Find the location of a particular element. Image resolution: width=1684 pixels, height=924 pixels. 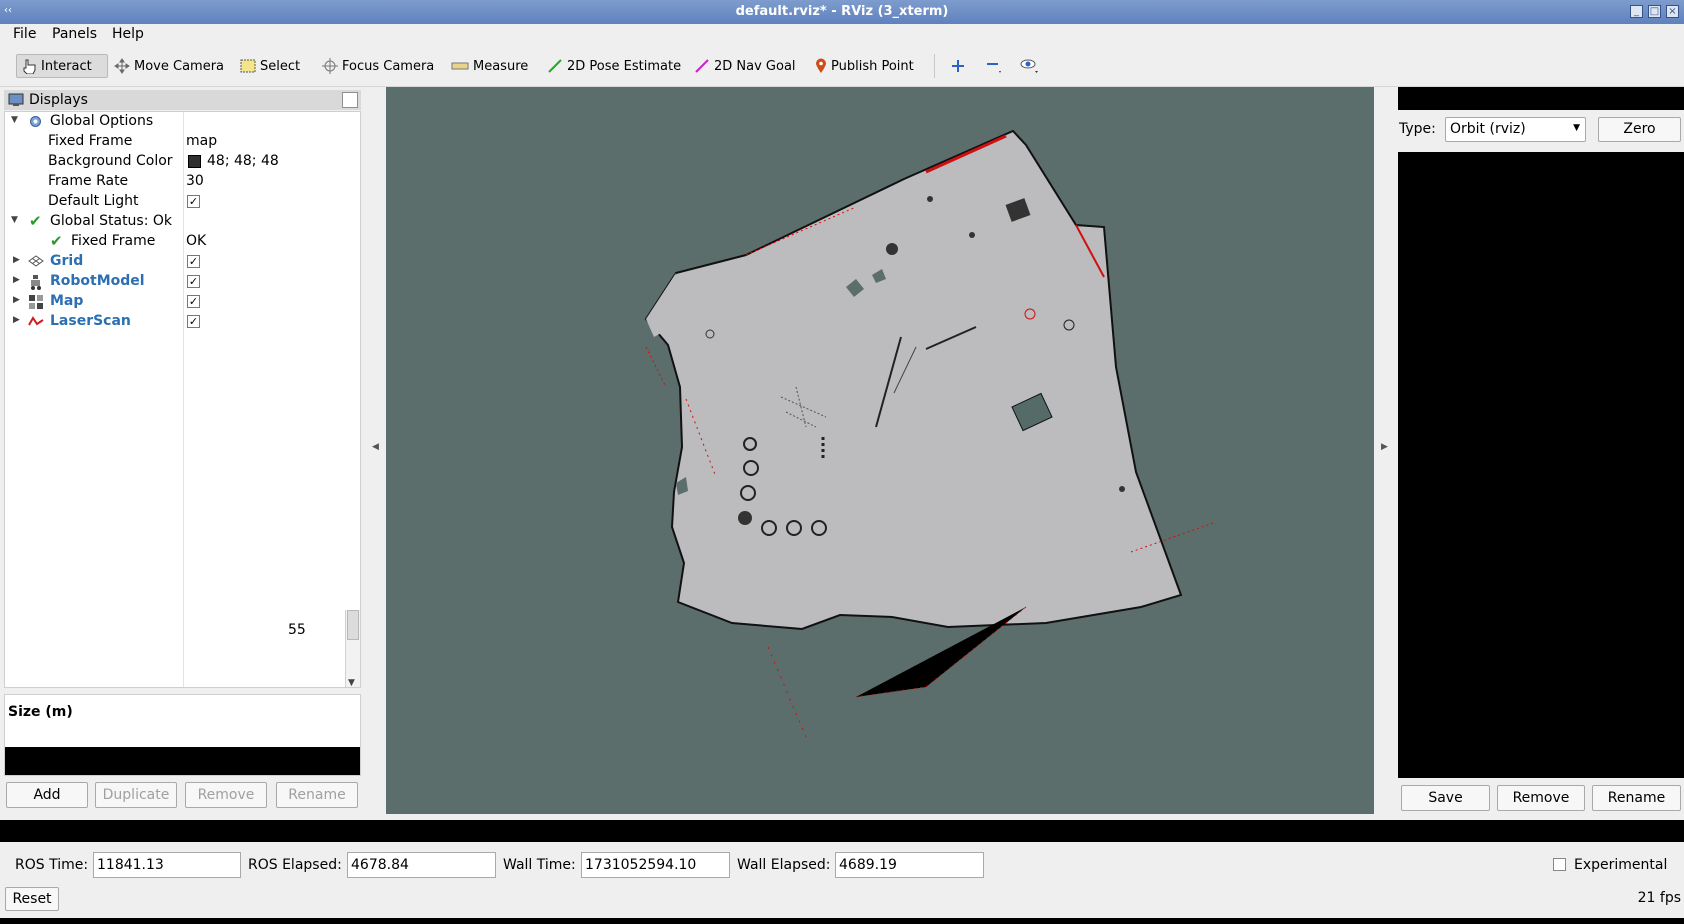

status-fixed-frame-label: Fixed Frame is located at coordinates (113, 241).